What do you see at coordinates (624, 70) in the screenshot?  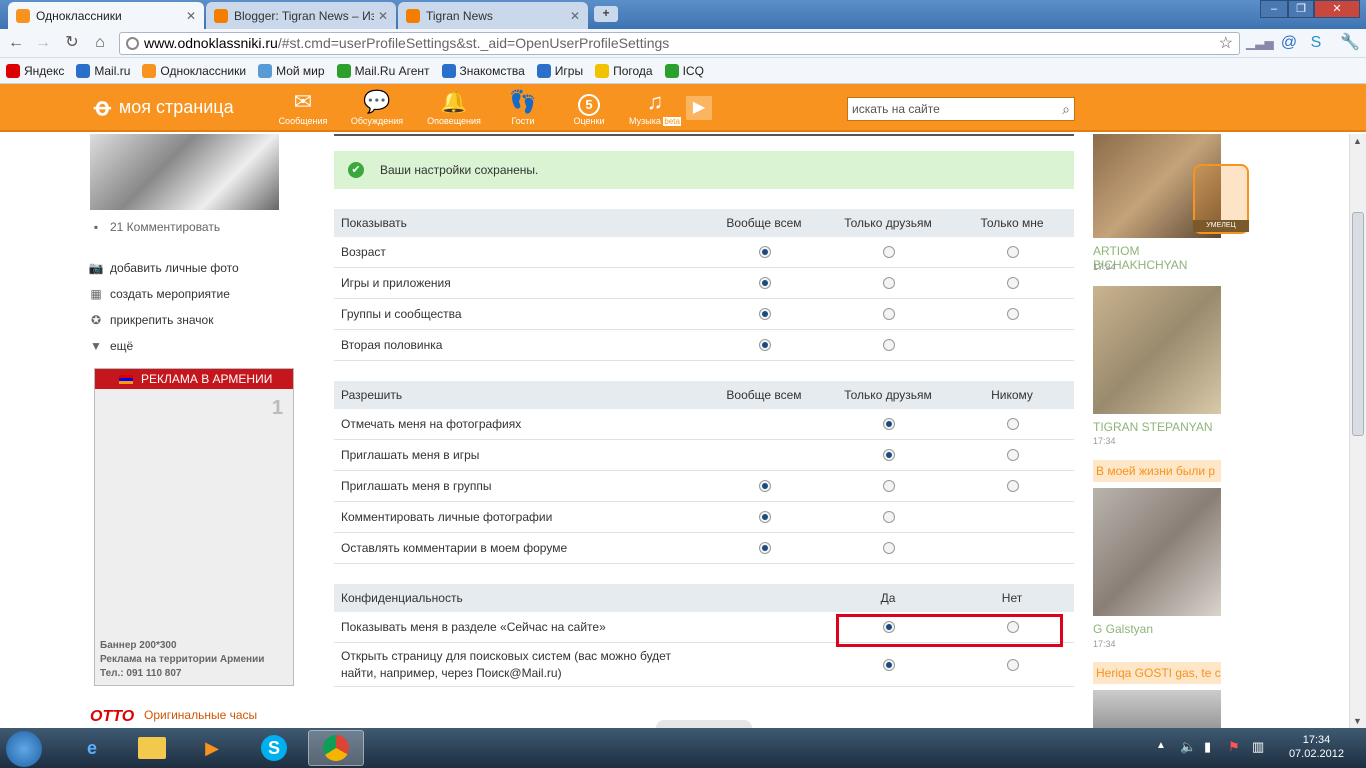 I see `bookmark-pogoda: Погода` at bounding box center [624, 70].